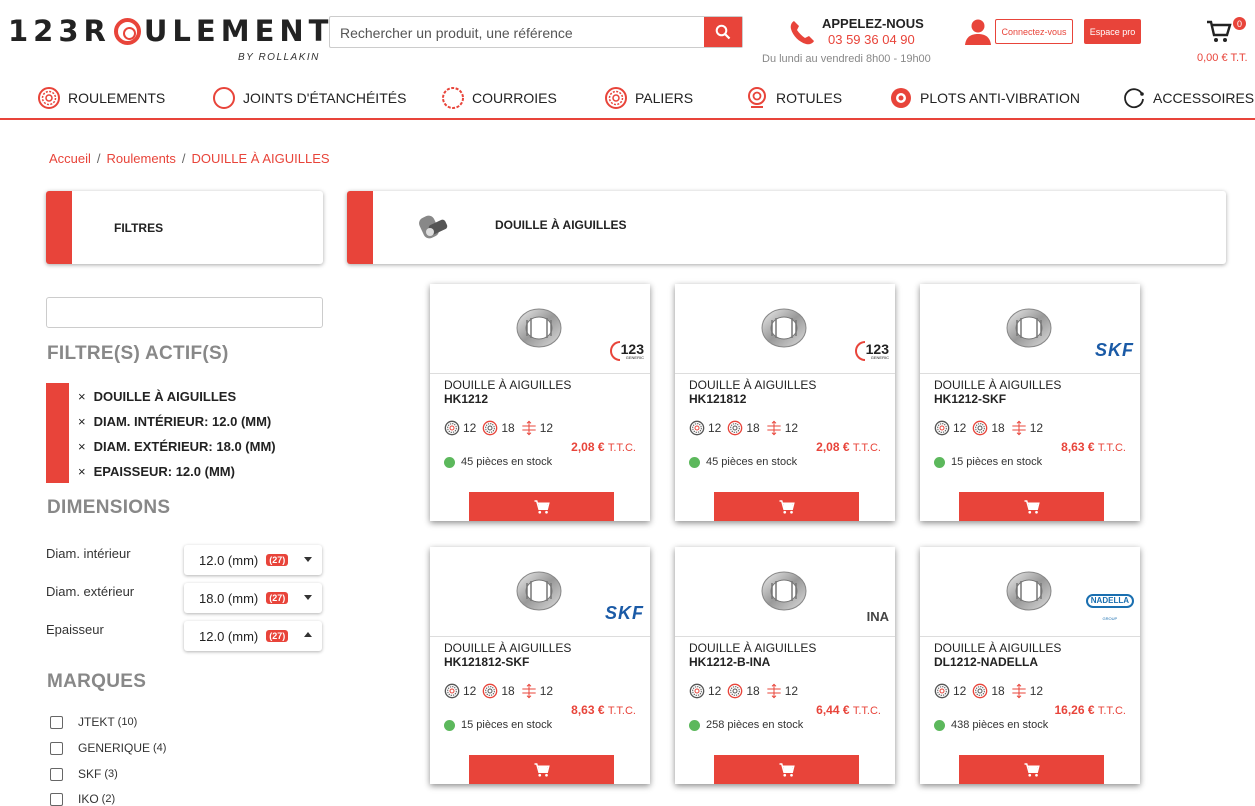  I want to click on brand-checkbox-item: SKF (3), so click(84, 774).